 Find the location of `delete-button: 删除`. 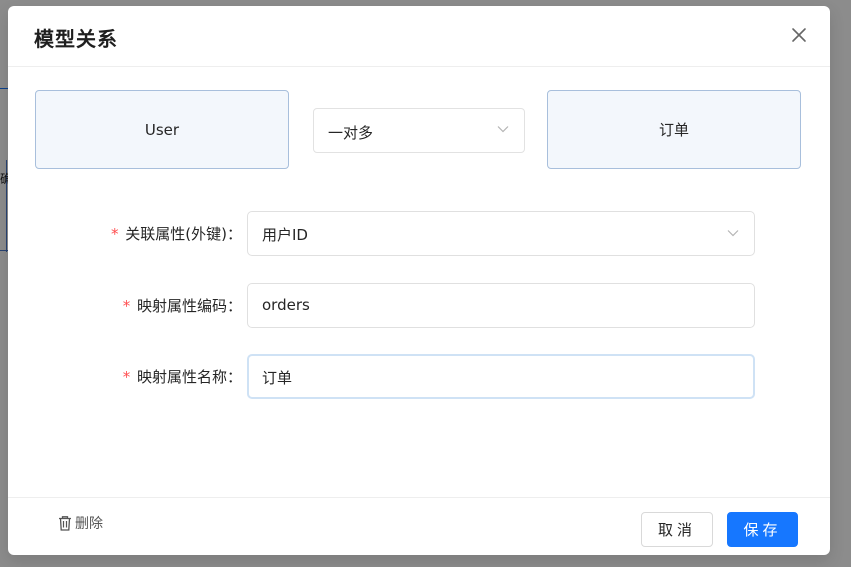

delete-button: 删除 is located at coordinates (79, 523).